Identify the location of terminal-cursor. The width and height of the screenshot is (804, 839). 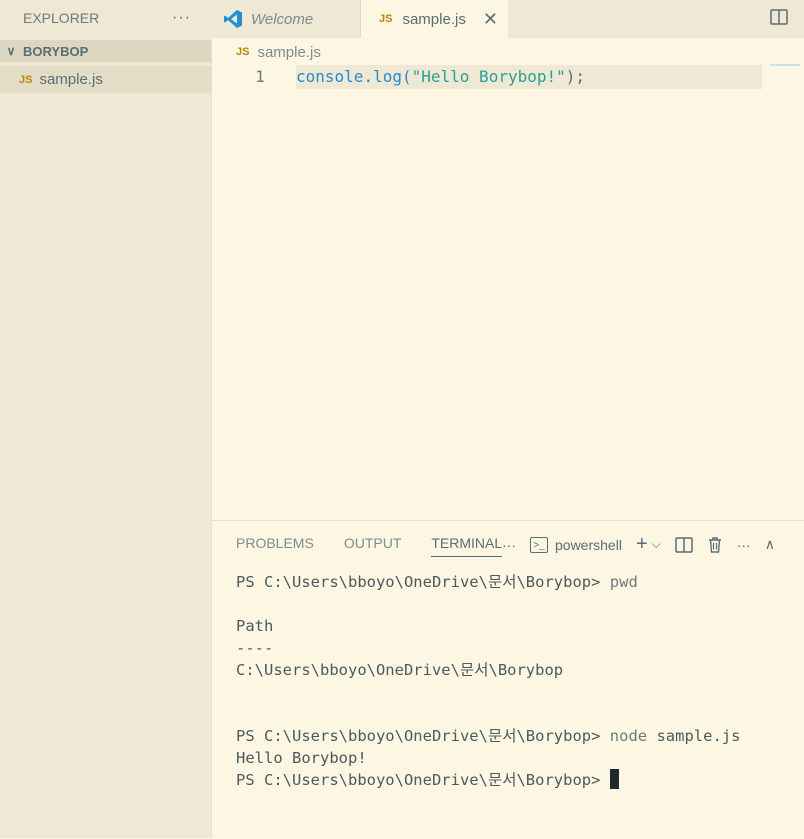
(614, 779).